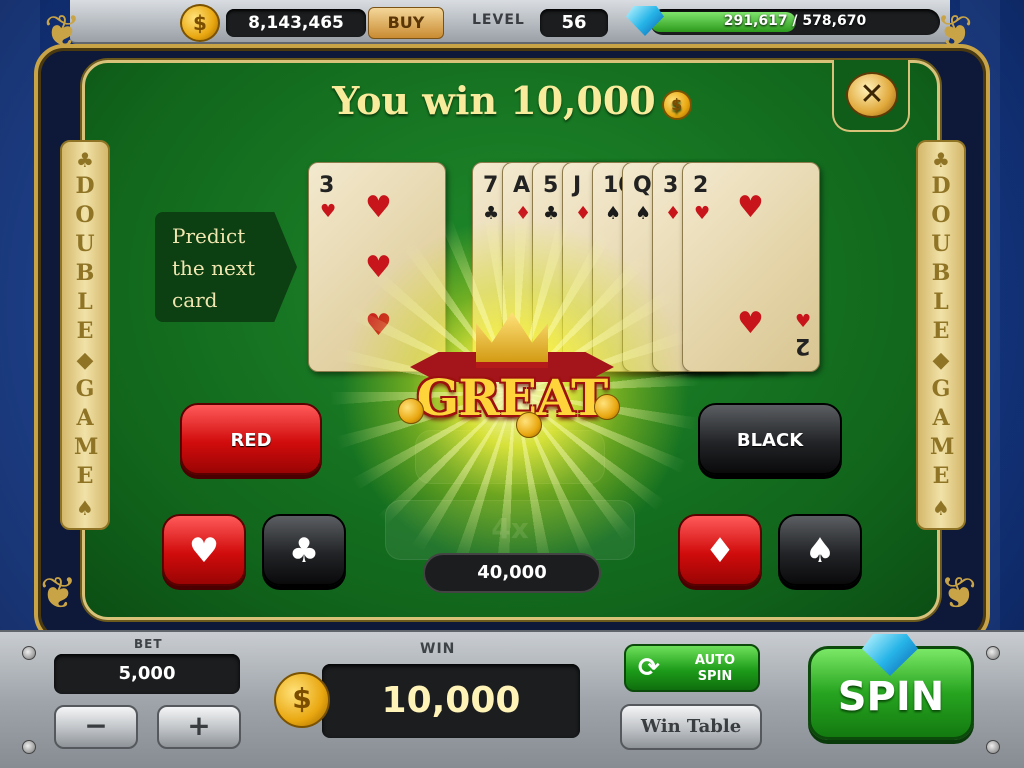 This screenshot has height=768, width=1024. Describe the element at coordinates (148, 644) in the screenshot. I see `bet-label: BET` at that location.